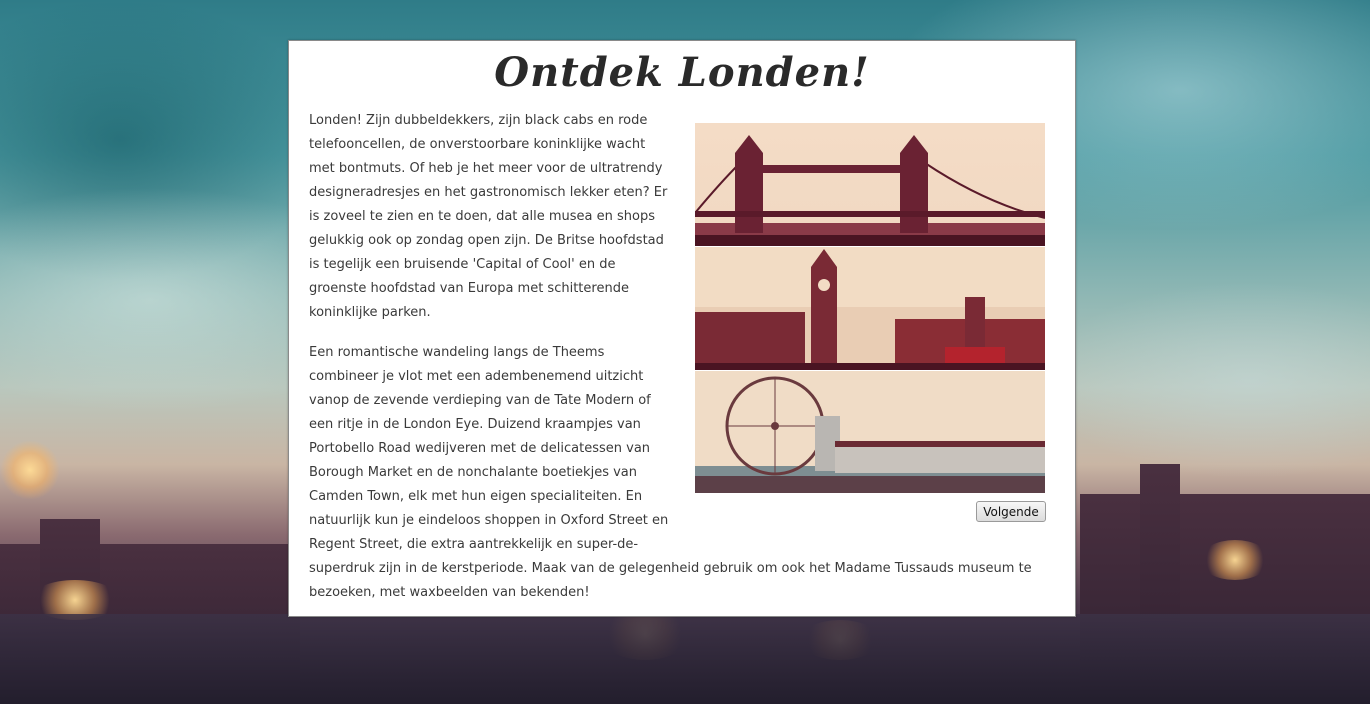  Describe the element at coordinates (870, 184) in the screenshot. I see `tower-bridge-photo` at that location.